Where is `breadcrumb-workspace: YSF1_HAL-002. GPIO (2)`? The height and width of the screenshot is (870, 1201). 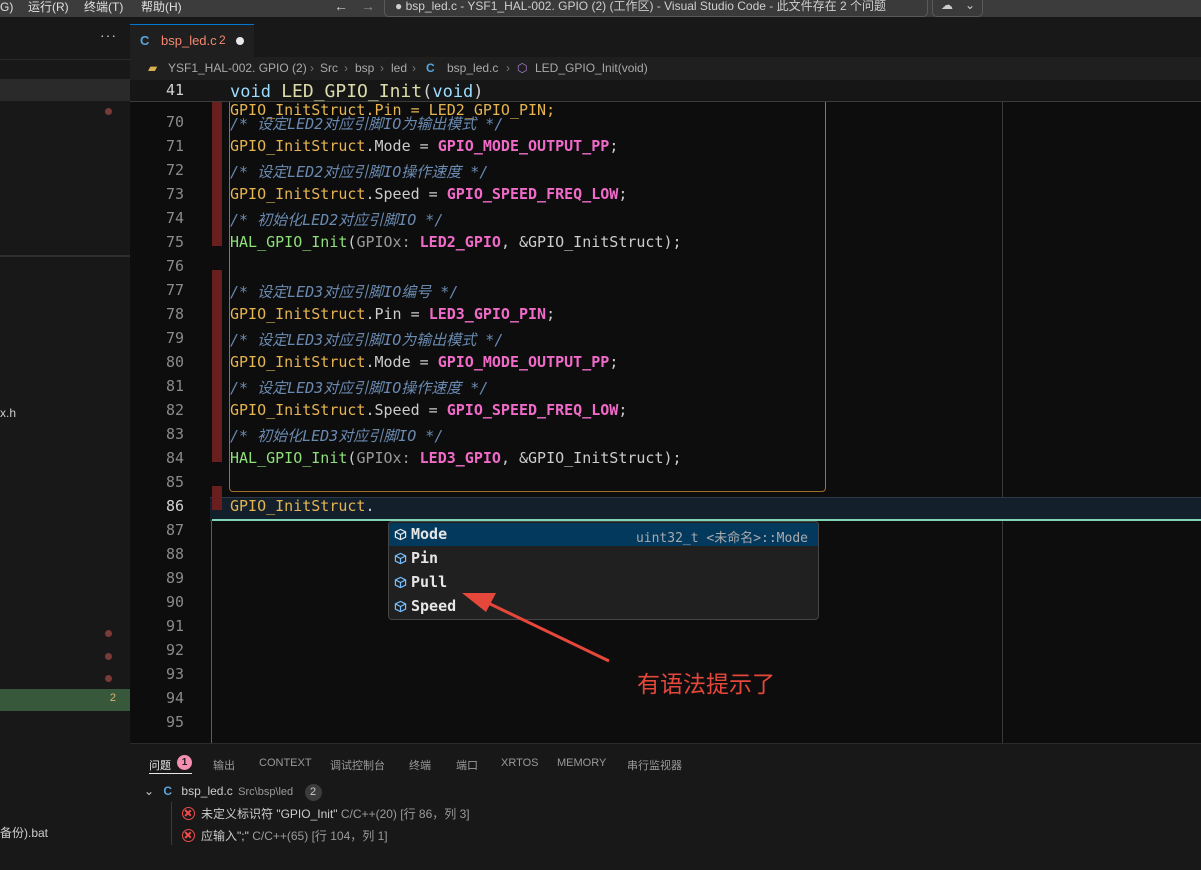 breadcrumb-workspace: YSF1_HAL-002. GPIO (2) is located at coordinates (237, 68).